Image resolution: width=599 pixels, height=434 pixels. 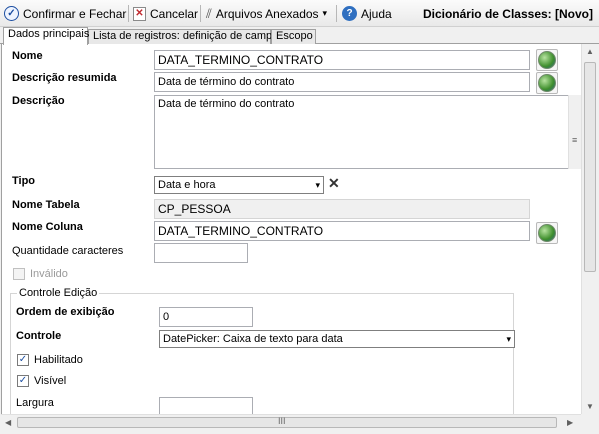 I want to click on tab-escopo: Escopo, so click(x=293, y=36).